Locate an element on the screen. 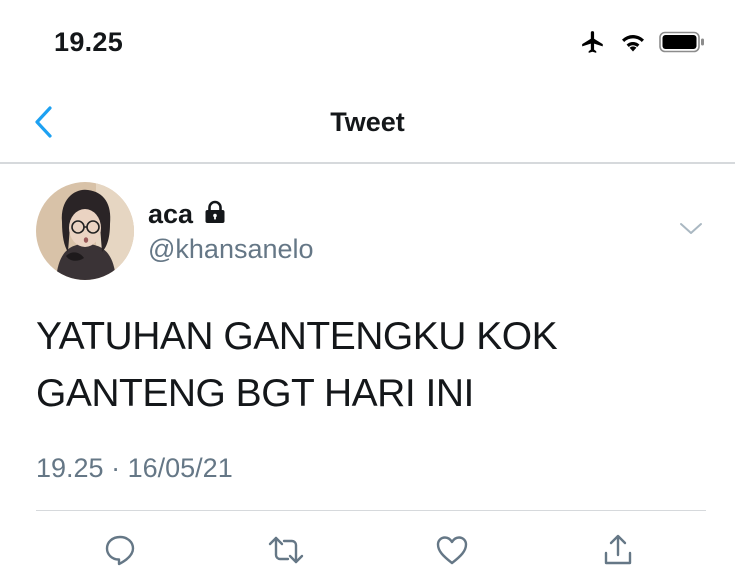  tweet-menu-button is located at coordinates (691, 231).